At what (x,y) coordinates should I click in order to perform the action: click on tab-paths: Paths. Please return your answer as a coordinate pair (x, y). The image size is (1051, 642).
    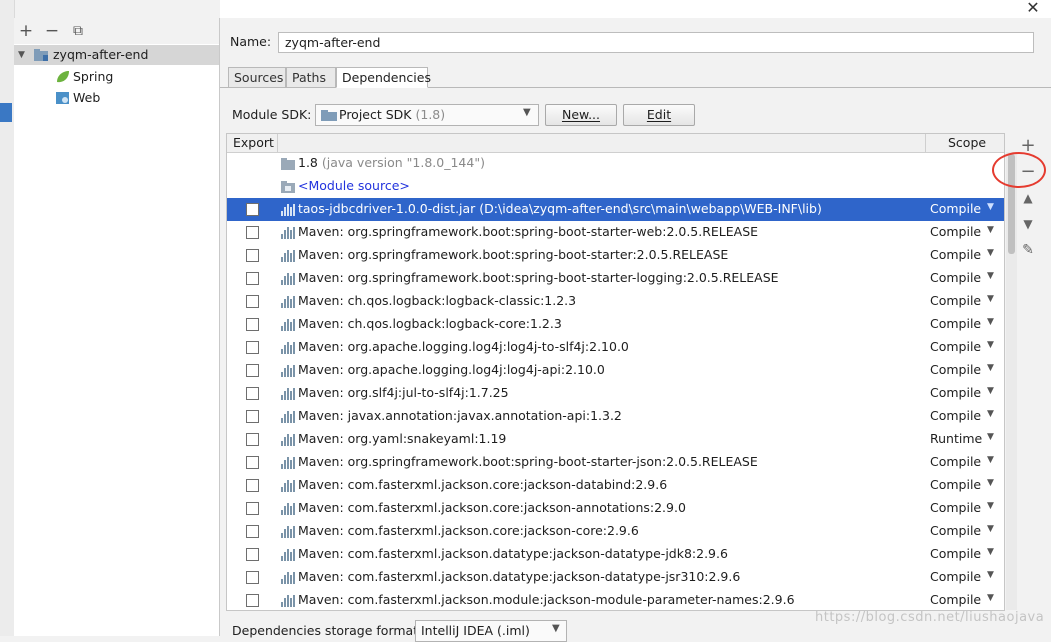
    Looking at the image, I should click on (311, 77).